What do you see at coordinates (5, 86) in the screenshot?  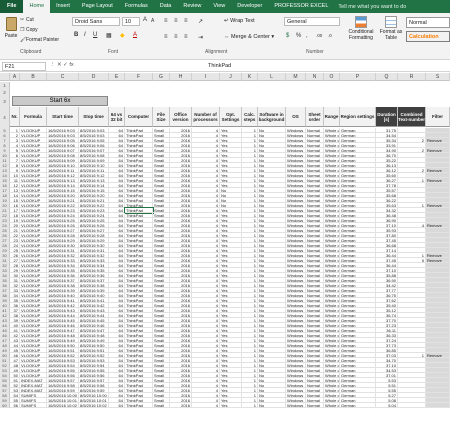 I see `row-header: 1` at bounding box center [5, 86].